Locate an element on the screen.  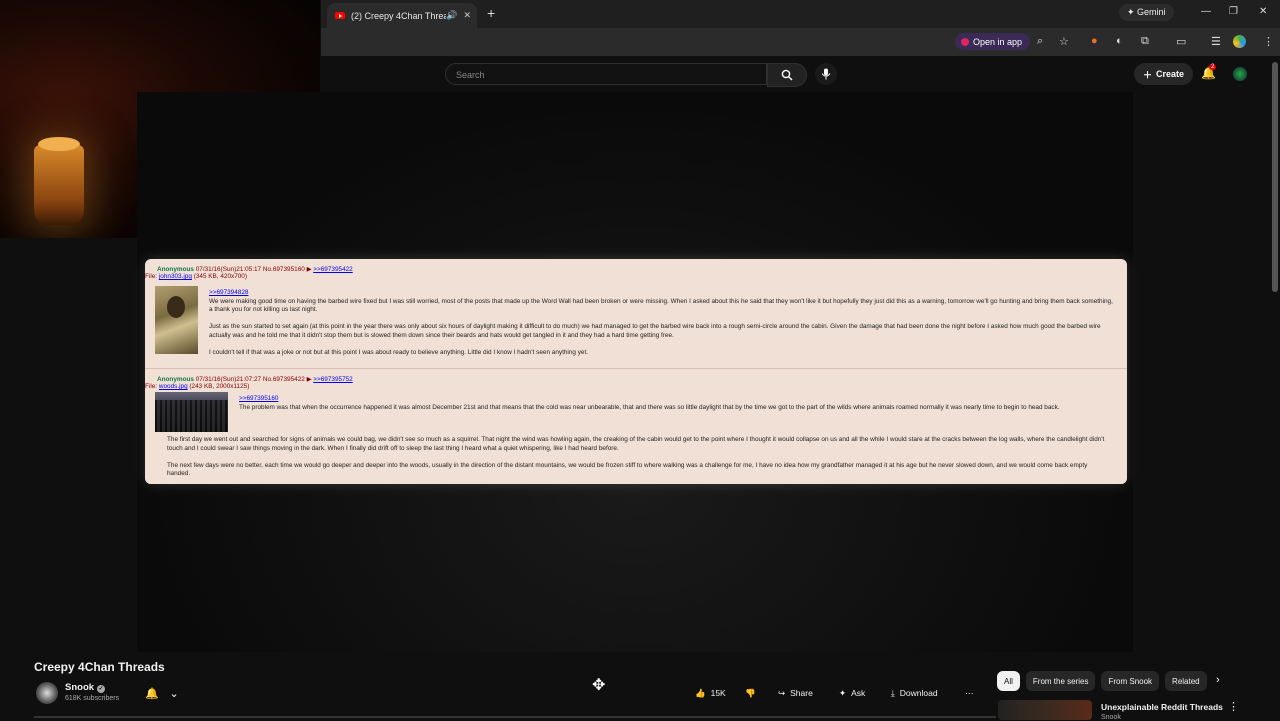
browser-tab: (2) Creepy 4Chan Threads 🔊 ✕ is located at coordinates (402, 15).